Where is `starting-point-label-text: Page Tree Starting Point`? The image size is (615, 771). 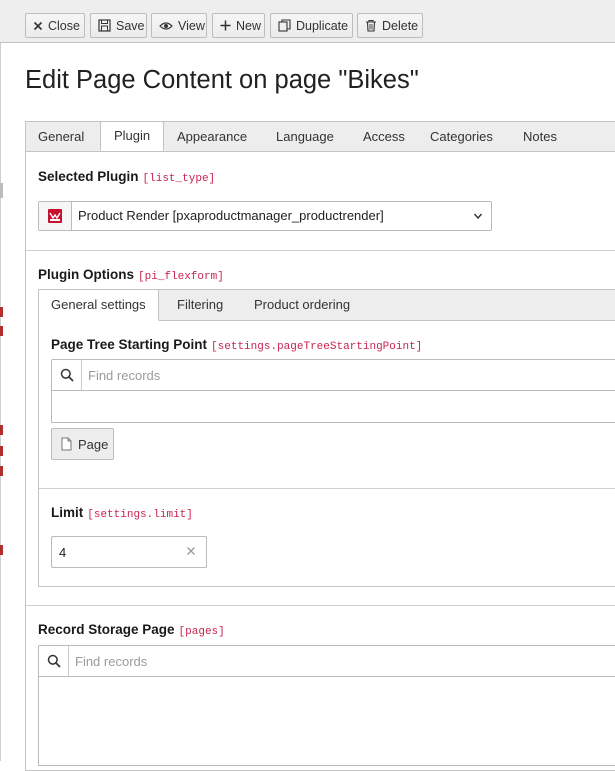
starting-point-label-text: Page Tree Starting Point is located at coordinates (129, 344).